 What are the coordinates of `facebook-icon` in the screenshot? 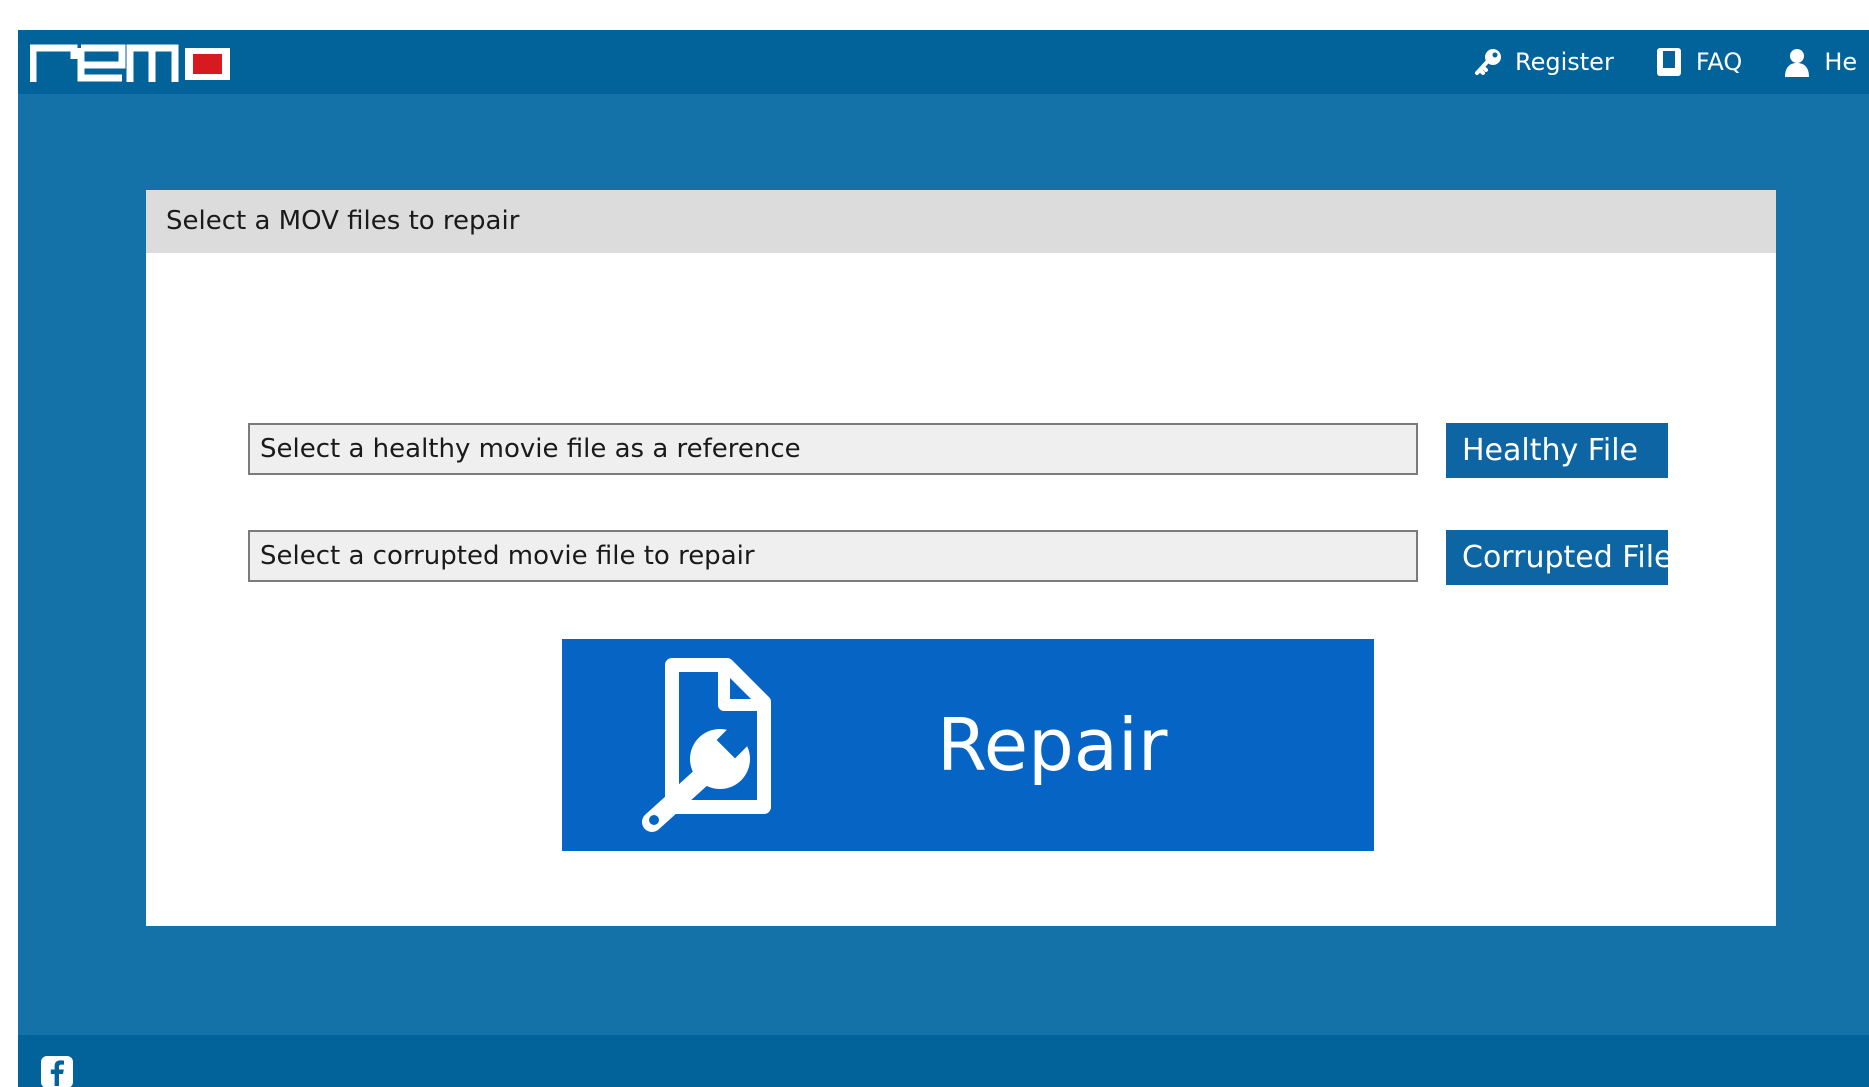 It's located at (57, 1071).